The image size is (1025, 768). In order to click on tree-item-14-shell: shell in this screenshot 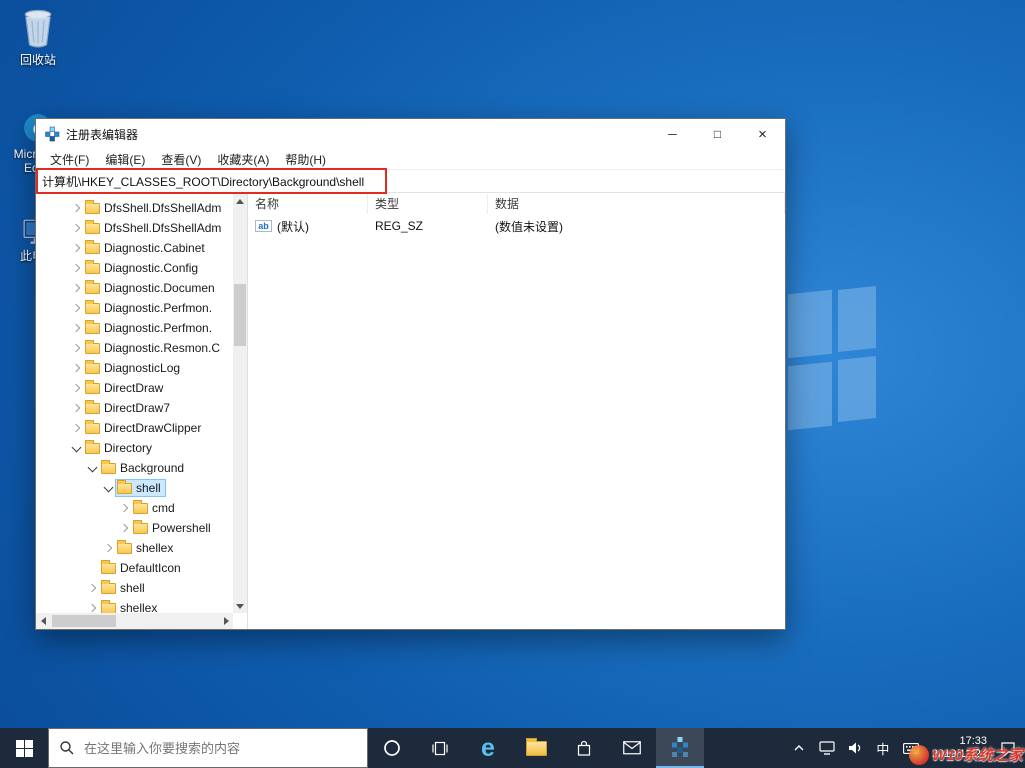, I will do `click(134, 488)`.